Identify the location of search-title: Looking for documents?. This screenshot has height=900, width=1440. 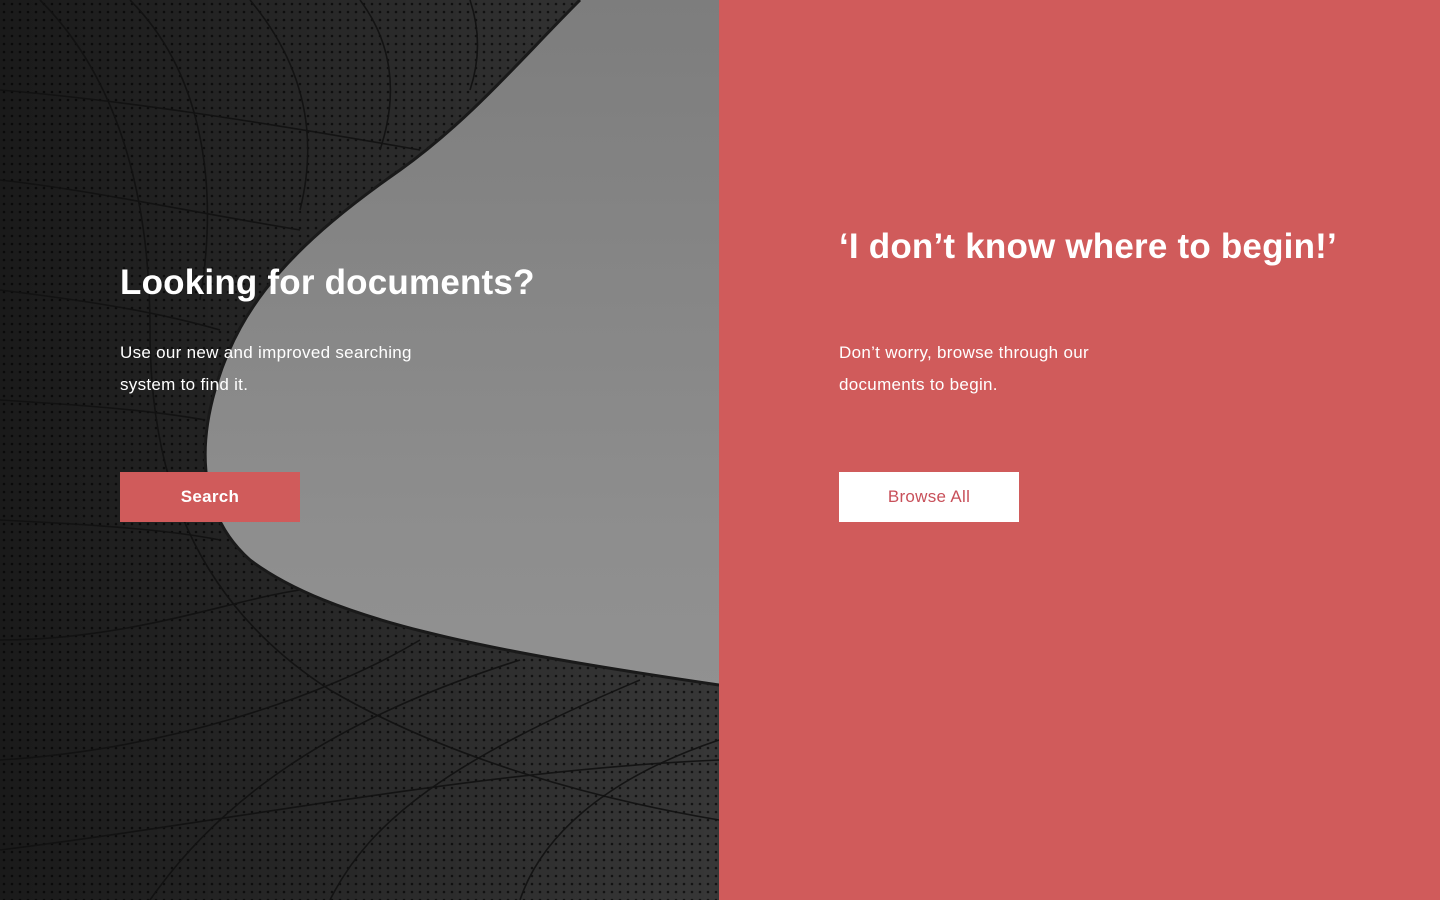
(327, 282).